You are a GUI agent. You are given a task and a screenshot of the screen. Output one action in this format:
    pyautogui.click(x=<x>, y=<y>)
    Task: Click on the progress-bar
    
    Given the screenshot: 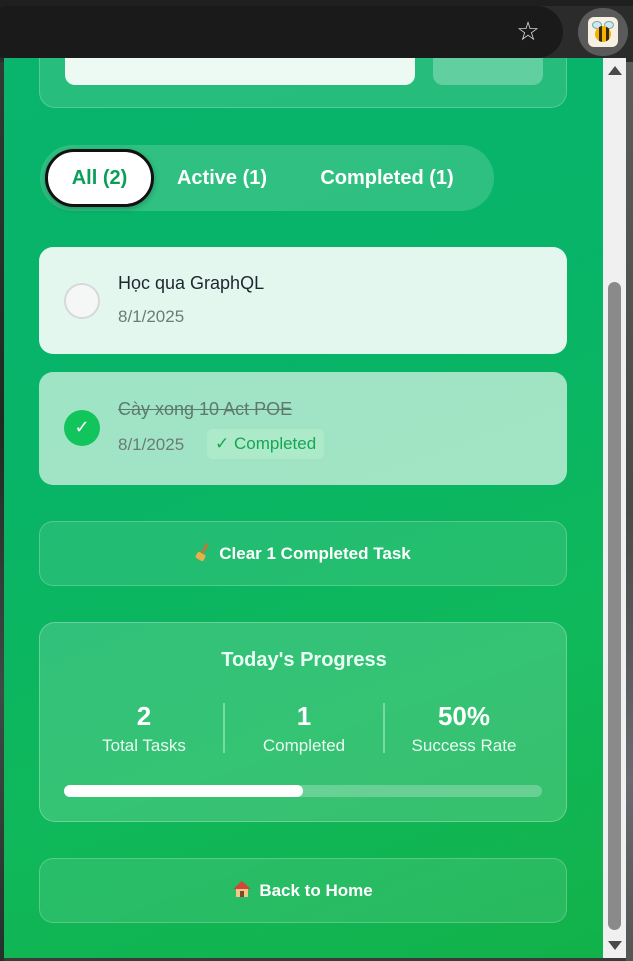 What is the action you would take?
    pyautogui.click(x=303, y=791)
    